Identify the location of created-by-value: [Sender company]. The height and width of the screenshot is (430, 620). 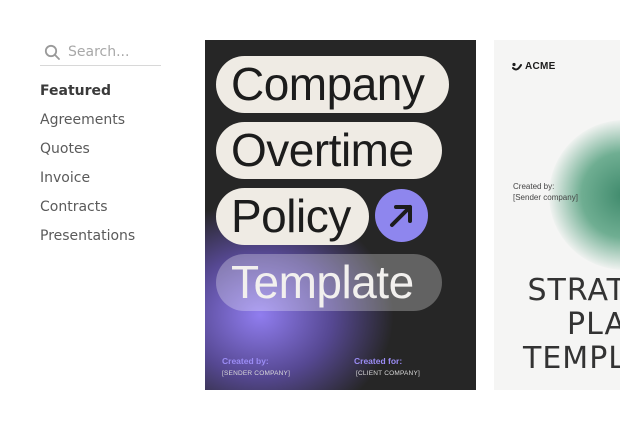
(545, 197).